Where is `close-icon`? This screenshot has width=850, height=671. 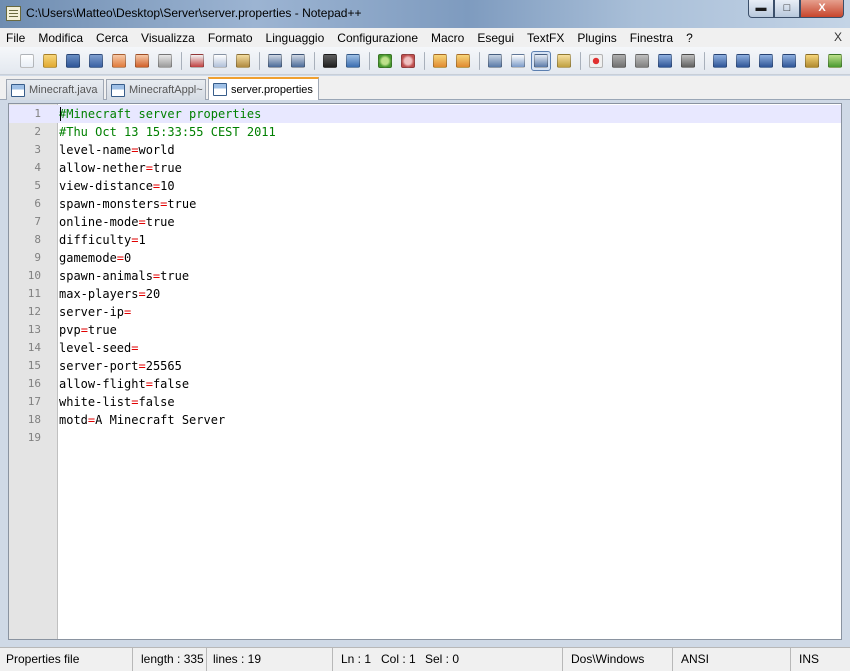
close-icon is located at coordinates (119, 61).